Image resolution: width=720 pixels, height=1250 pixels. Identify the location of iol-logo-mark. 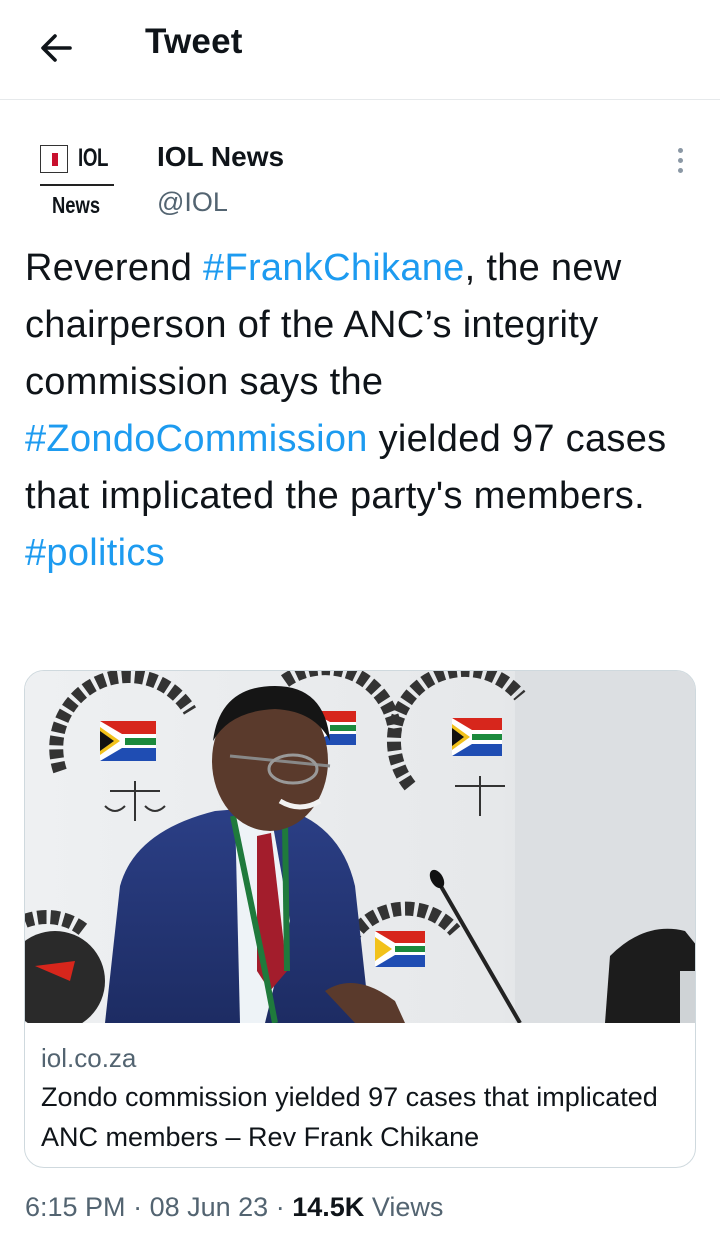
(54, 158).